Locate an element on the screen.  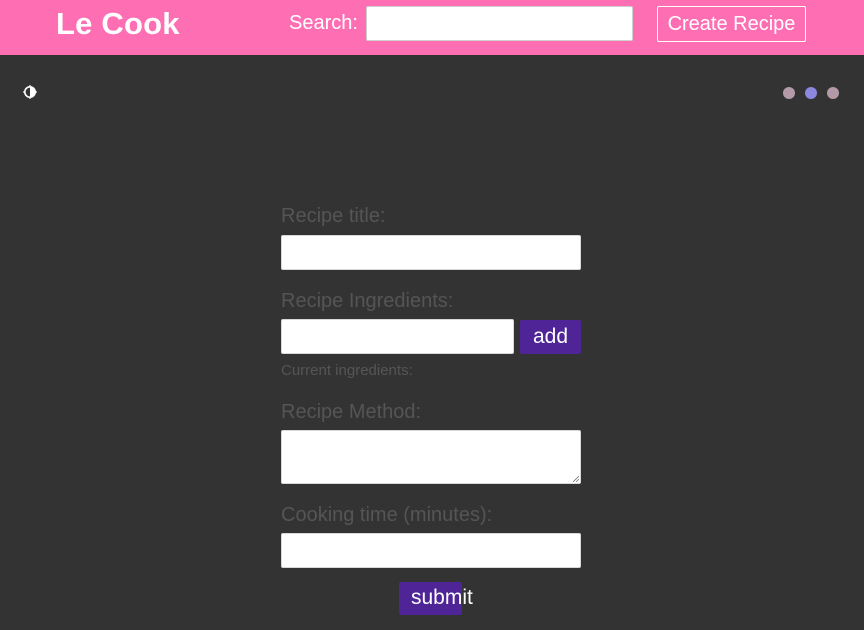
cooking-time-input is located at coordinates (431, 550).